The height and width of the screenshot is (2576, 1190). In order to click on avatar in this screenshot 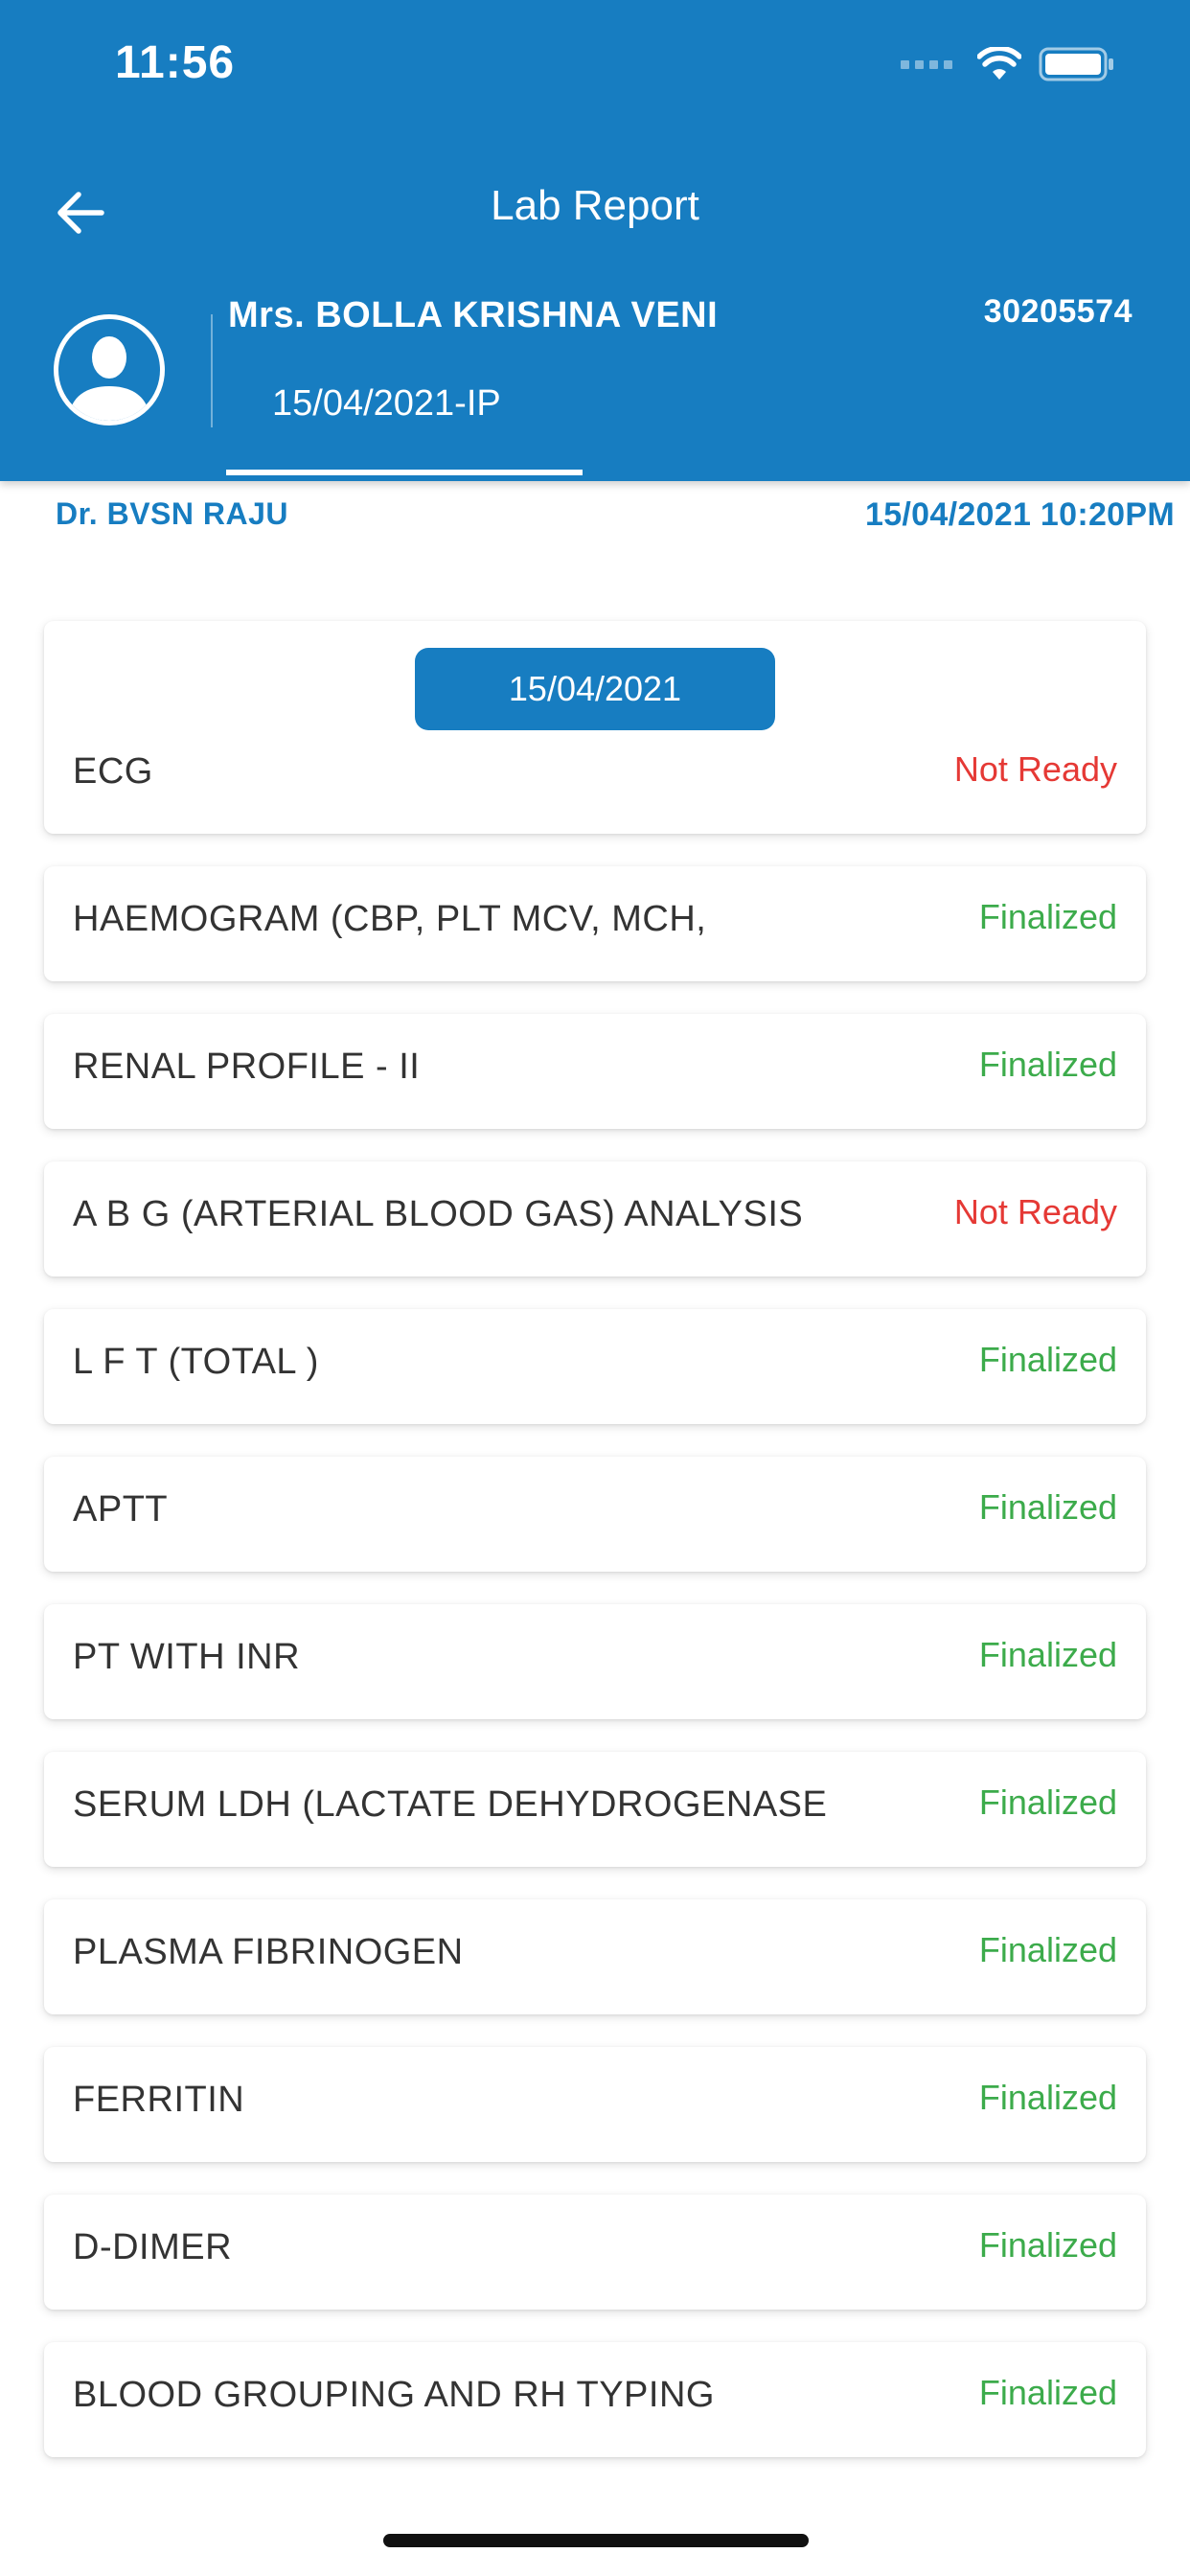, I will do `click(109, 370)`.